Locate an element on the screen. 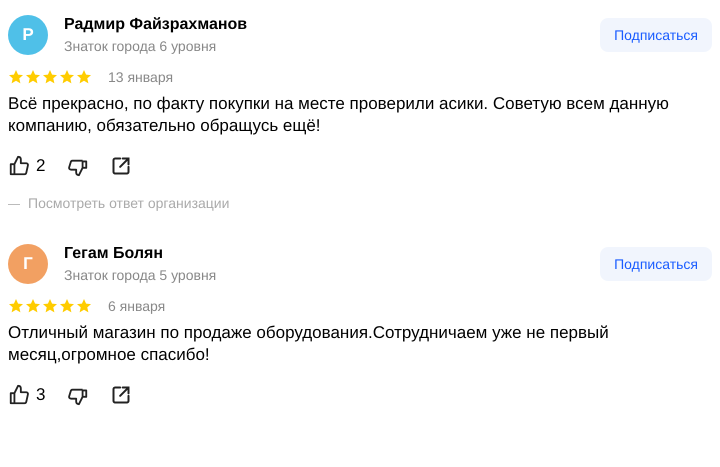  like-button: 3 is located at coordinates (27, 395).